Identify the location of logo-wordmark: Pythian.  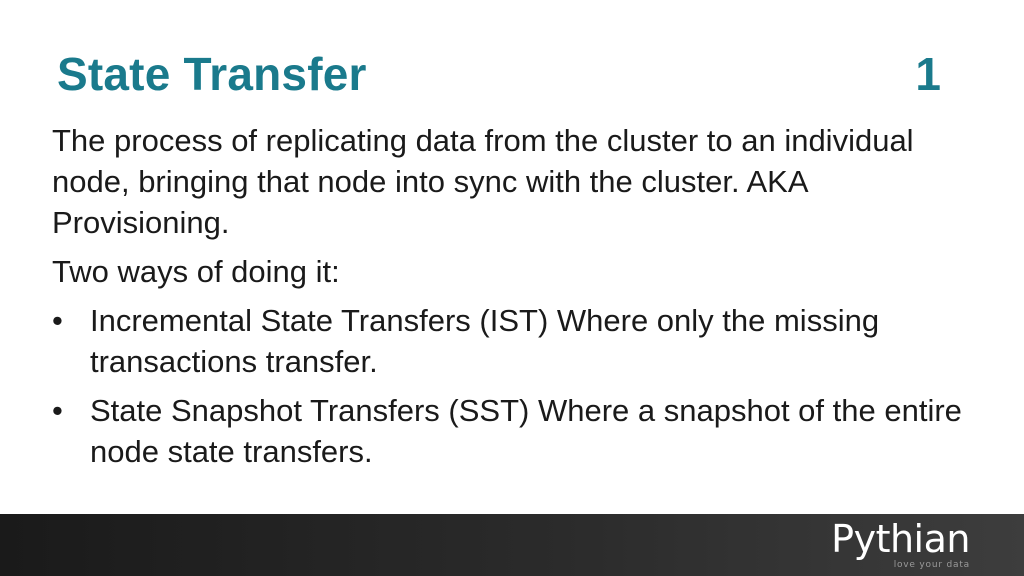
(900, 539).